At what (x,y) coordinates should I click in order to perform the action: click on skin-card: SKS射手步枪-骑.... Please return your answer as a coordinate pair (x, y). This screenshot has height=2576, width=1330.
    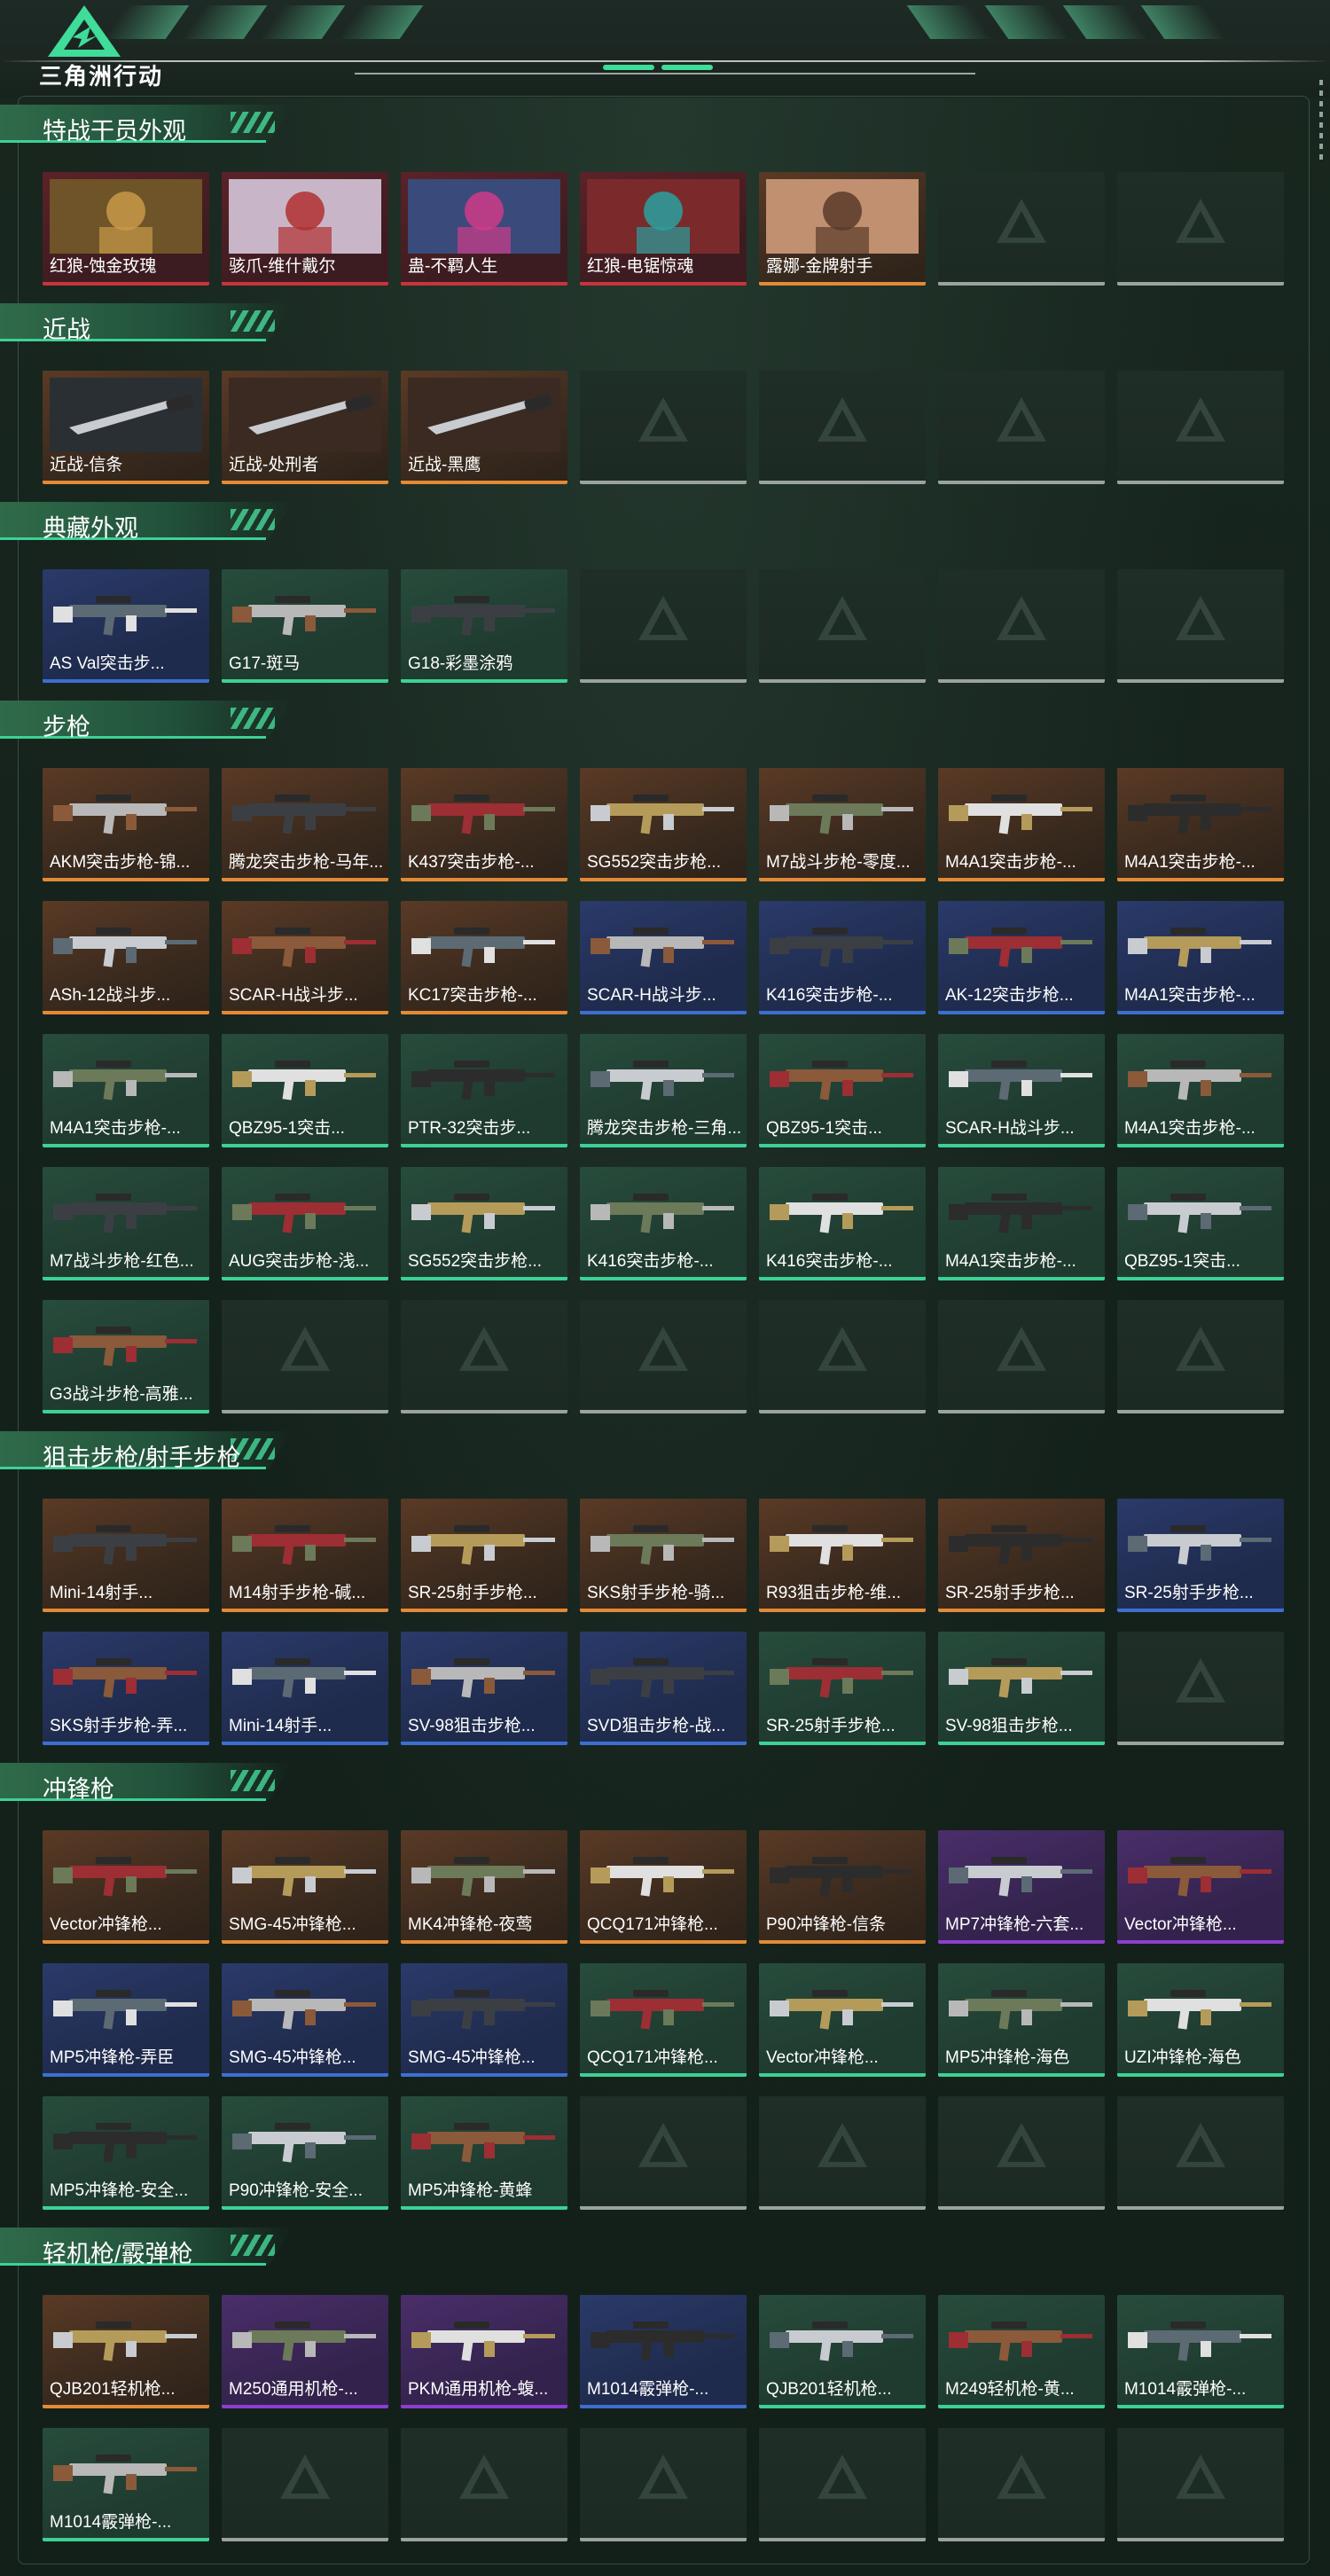
    Looking at the image, I should click on (664, 1555).